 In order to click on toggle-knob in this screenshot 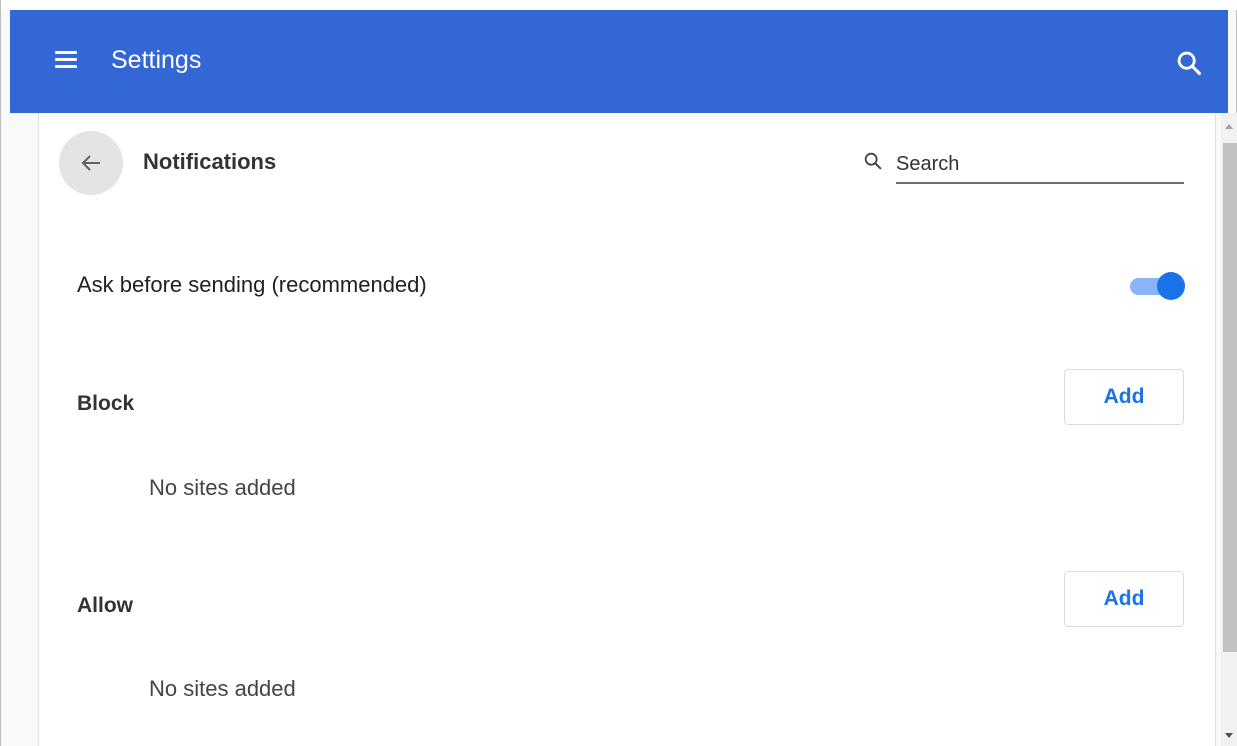, I will do `click(1171, 286)`.